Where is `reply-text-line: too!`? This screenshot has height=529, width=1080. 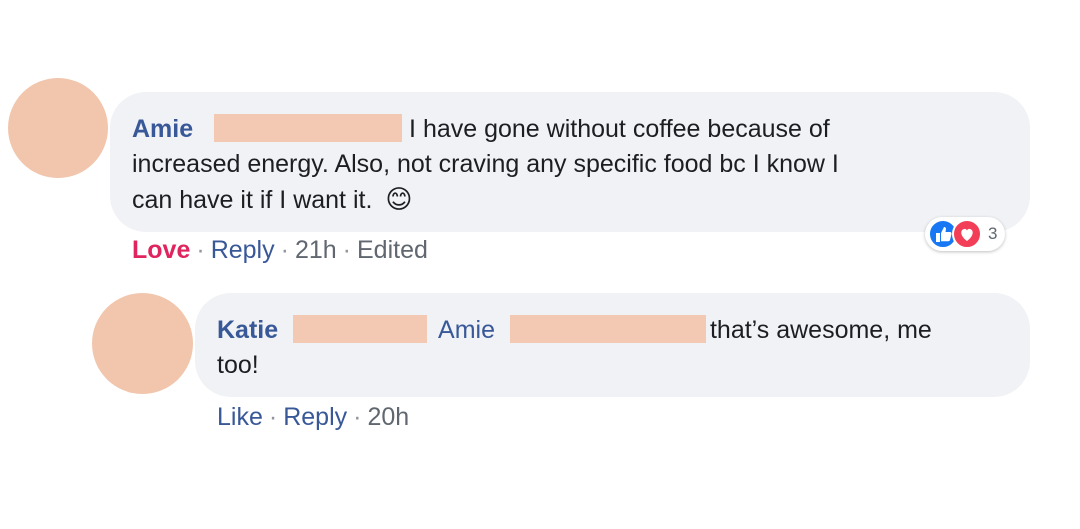
reply-text-line: too! is located at coordinates (238, 365).